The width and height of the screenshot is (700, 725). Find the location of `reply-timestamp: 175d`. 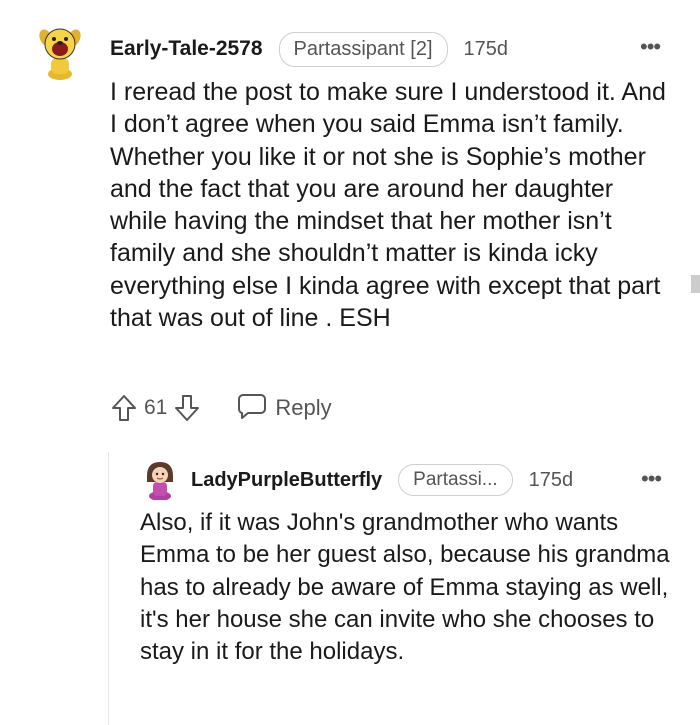

reply-timestamp: 175d is located at coordinates (551, 479).